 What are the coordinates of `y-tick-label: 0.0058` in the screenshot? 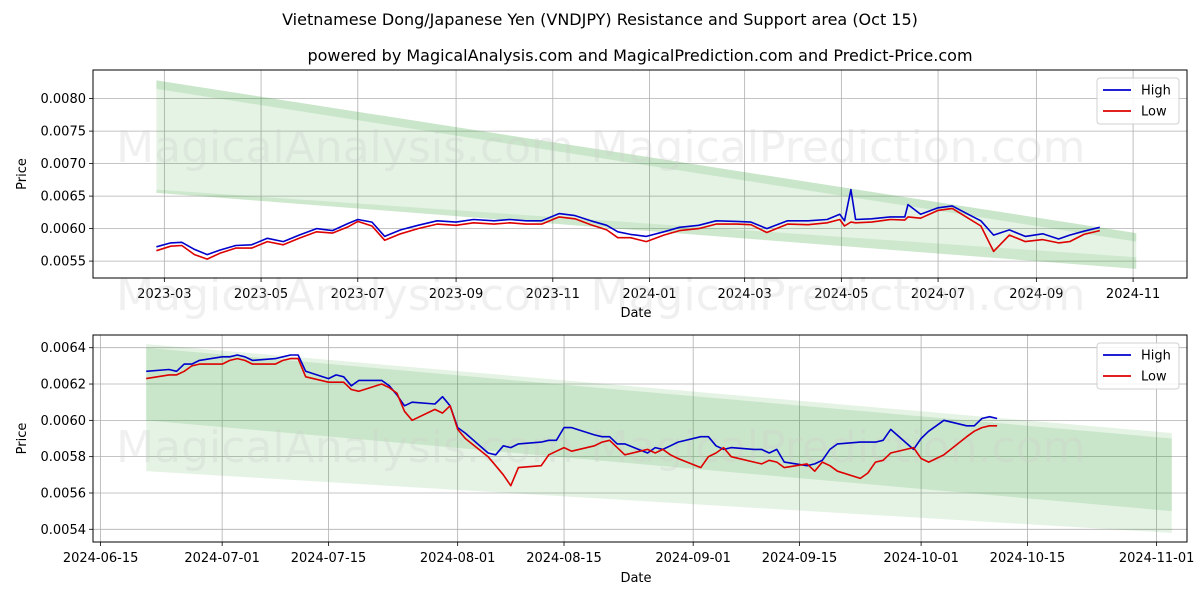 It's located at (64, 457).